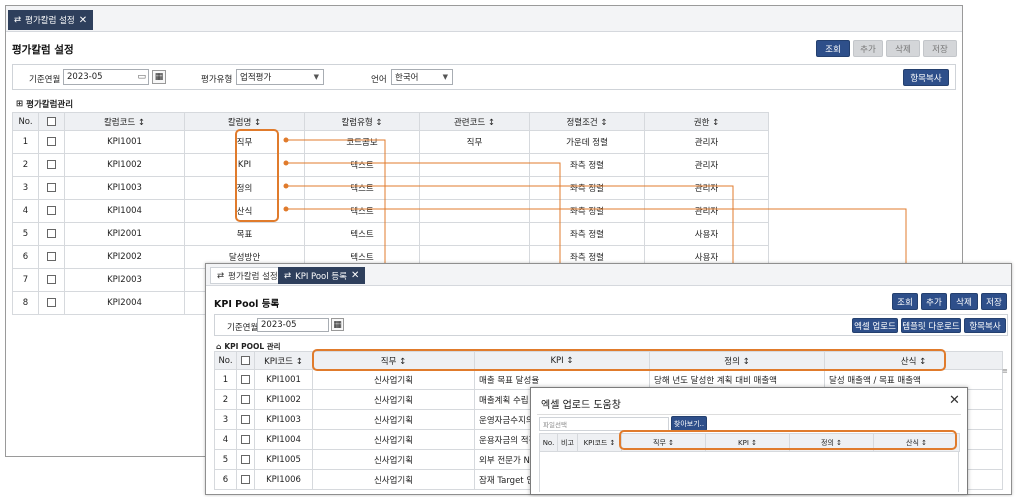  What do you see at coordinates (124, 280) in the screenshot?
I see `column-code: KPI2003` at bounding box center [124, 280].